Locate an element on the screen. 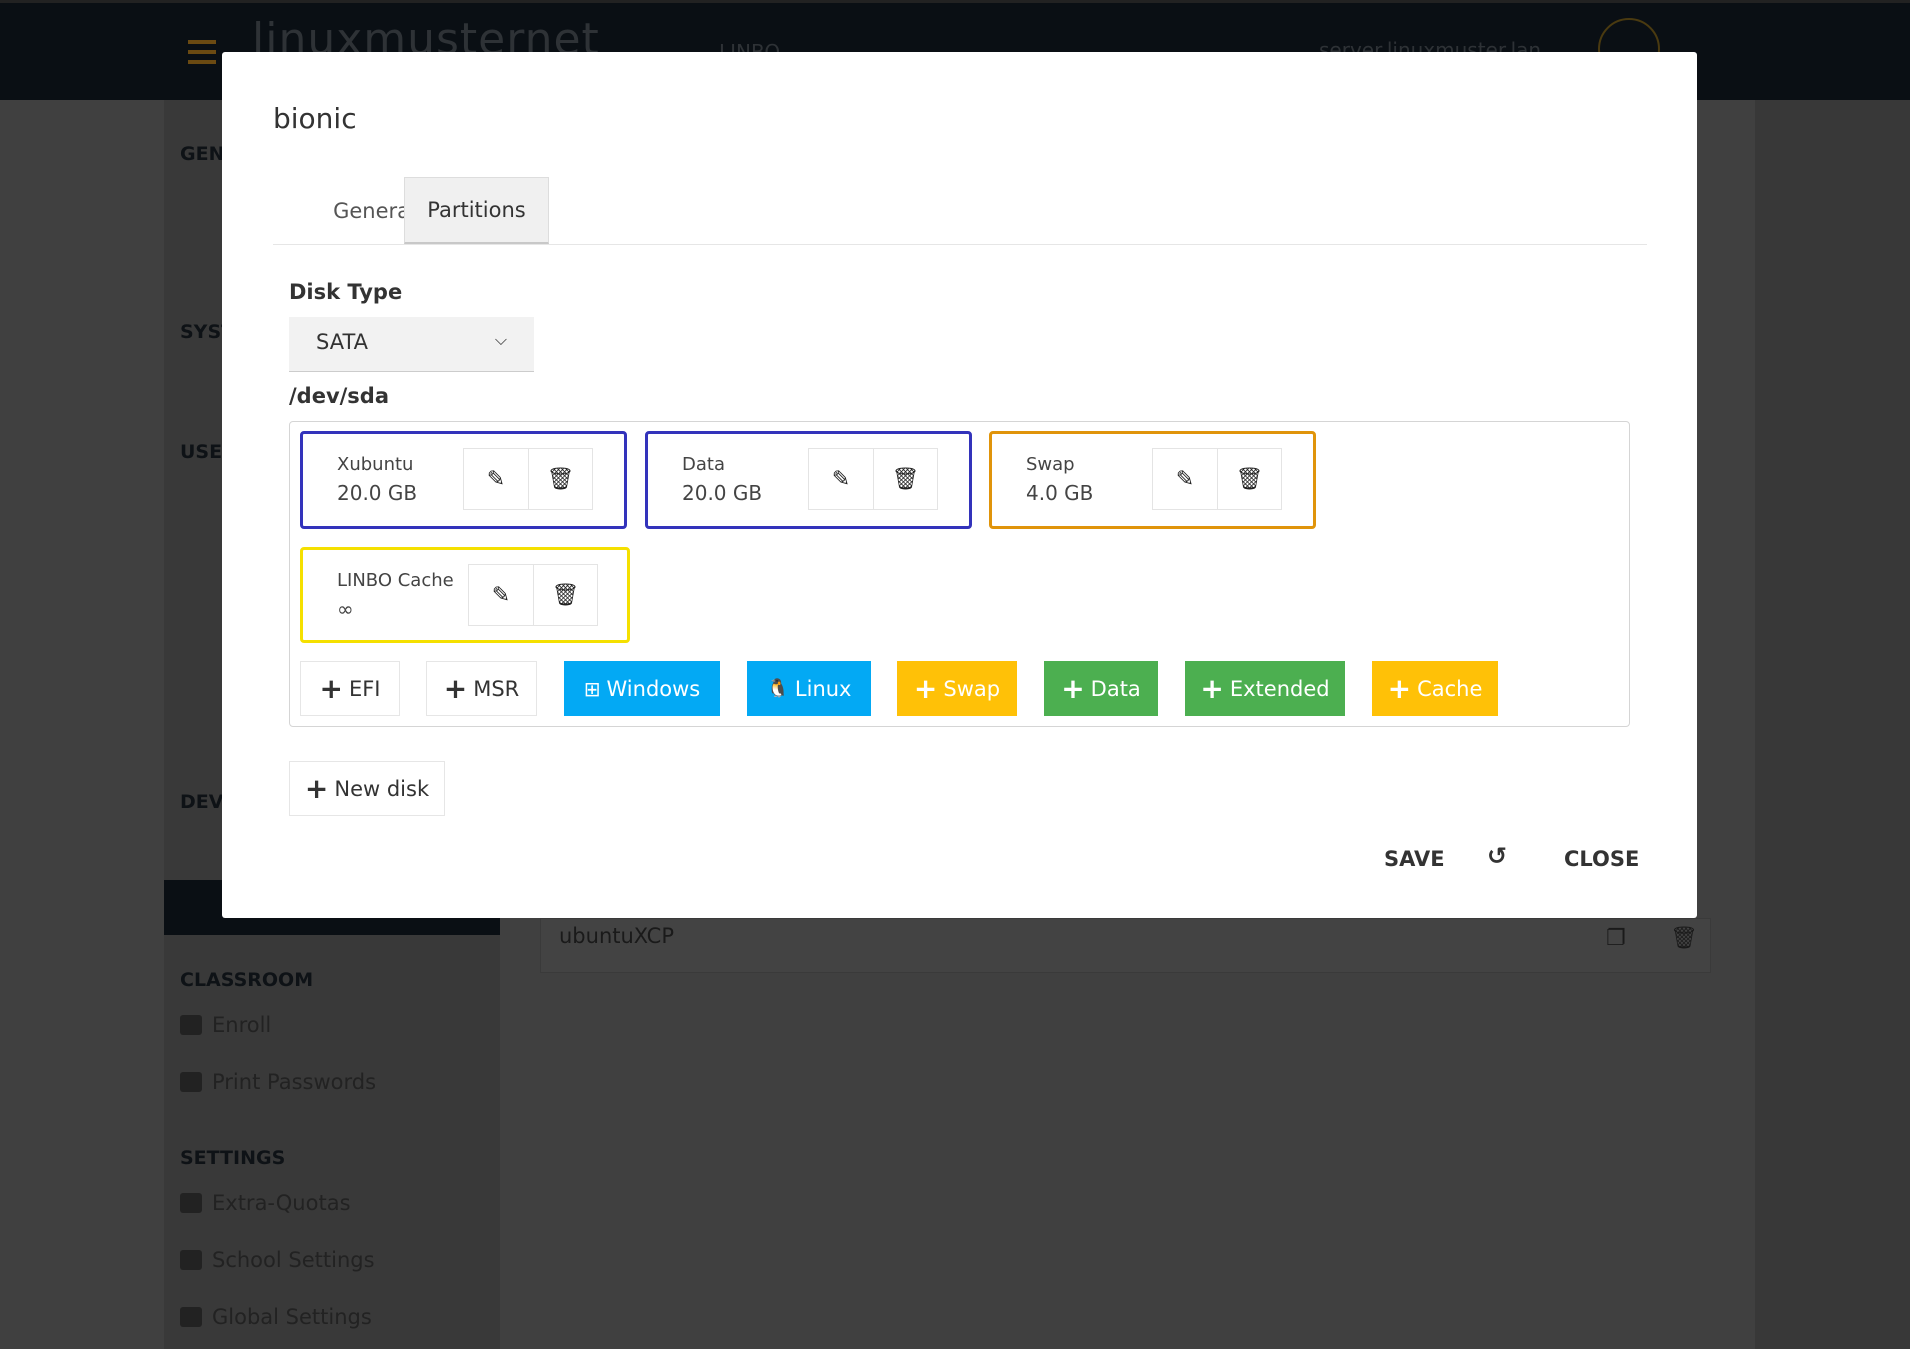 This screenshot has width=1910, height=1349. add-windows-button: ⊞ Windows is located at coordinates (642, 688).